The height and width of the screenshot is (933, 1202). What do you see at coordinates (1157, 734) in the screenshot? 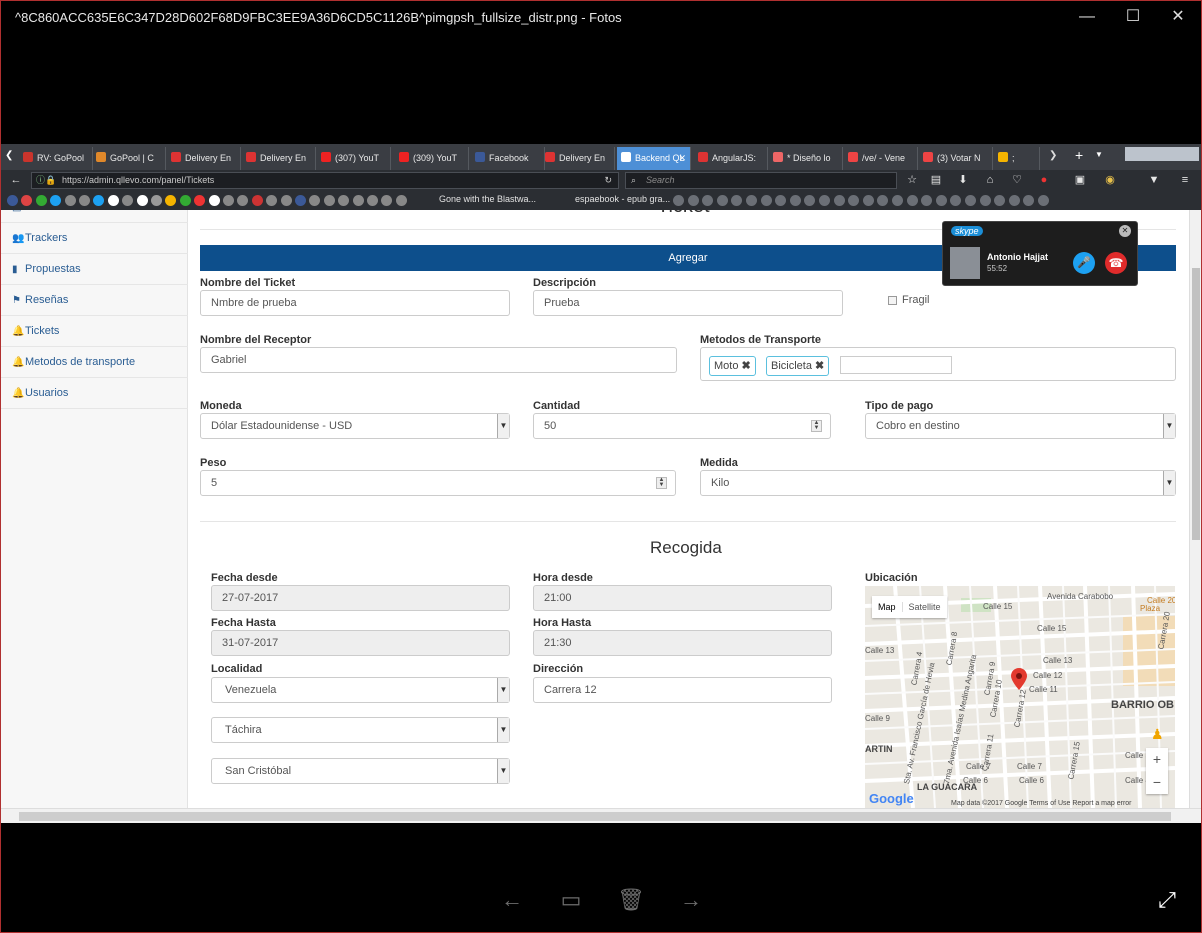
I see `pegman-icon: ♟` at bounding box center [1157, 734].